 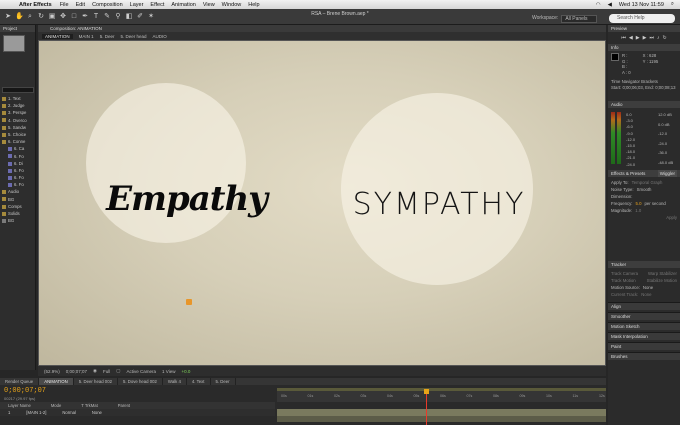 What do you see at coordinates (56, 405) in the screenshot?
I see `col-mode: Mode` at bounding box center [56, 405].